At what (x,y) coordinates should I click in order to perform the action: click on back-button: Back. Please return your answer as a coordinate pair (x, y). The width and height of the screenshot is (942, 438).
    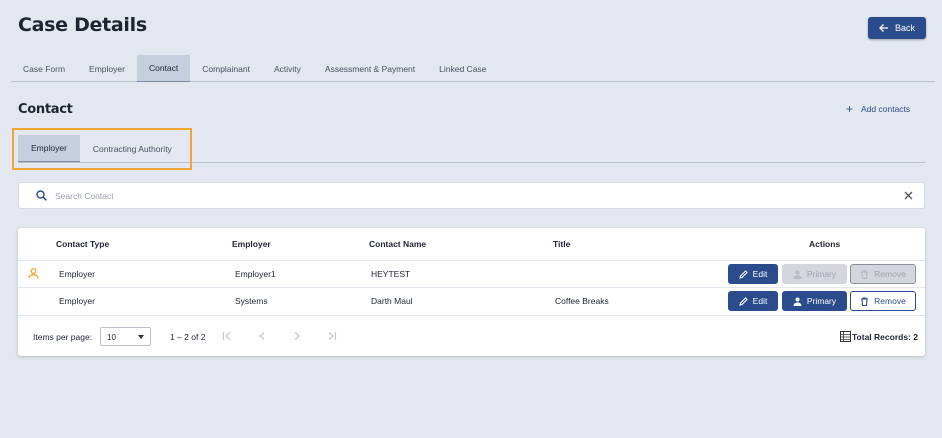
    Looking at the image, I should click on (897, 28).